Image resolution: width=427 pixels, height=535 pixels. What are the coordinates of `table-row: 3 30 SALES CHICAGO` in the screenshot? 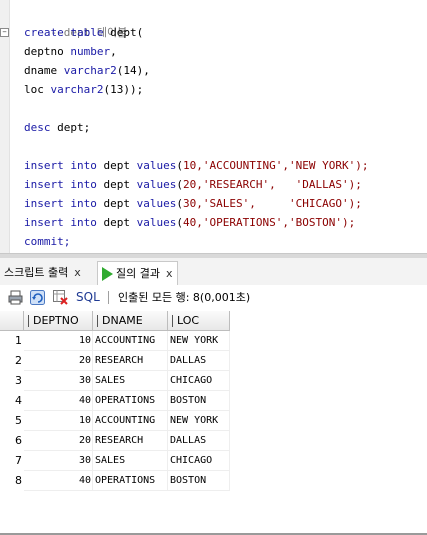 It's located at (115, 381).